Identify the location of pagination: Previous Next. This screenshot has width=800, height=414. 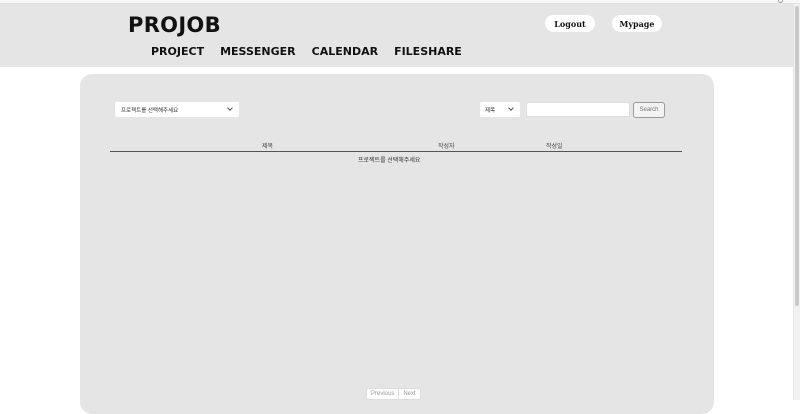
(393, 394).